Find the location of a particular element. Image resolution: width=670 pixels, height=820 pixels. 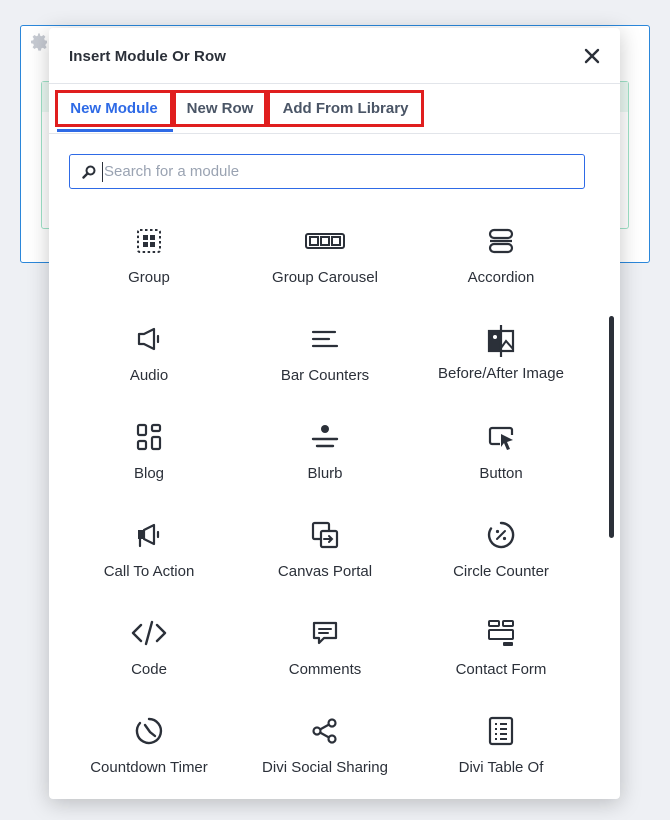

module-label: Divi Social Sharing is located at coordinates (325, 767).